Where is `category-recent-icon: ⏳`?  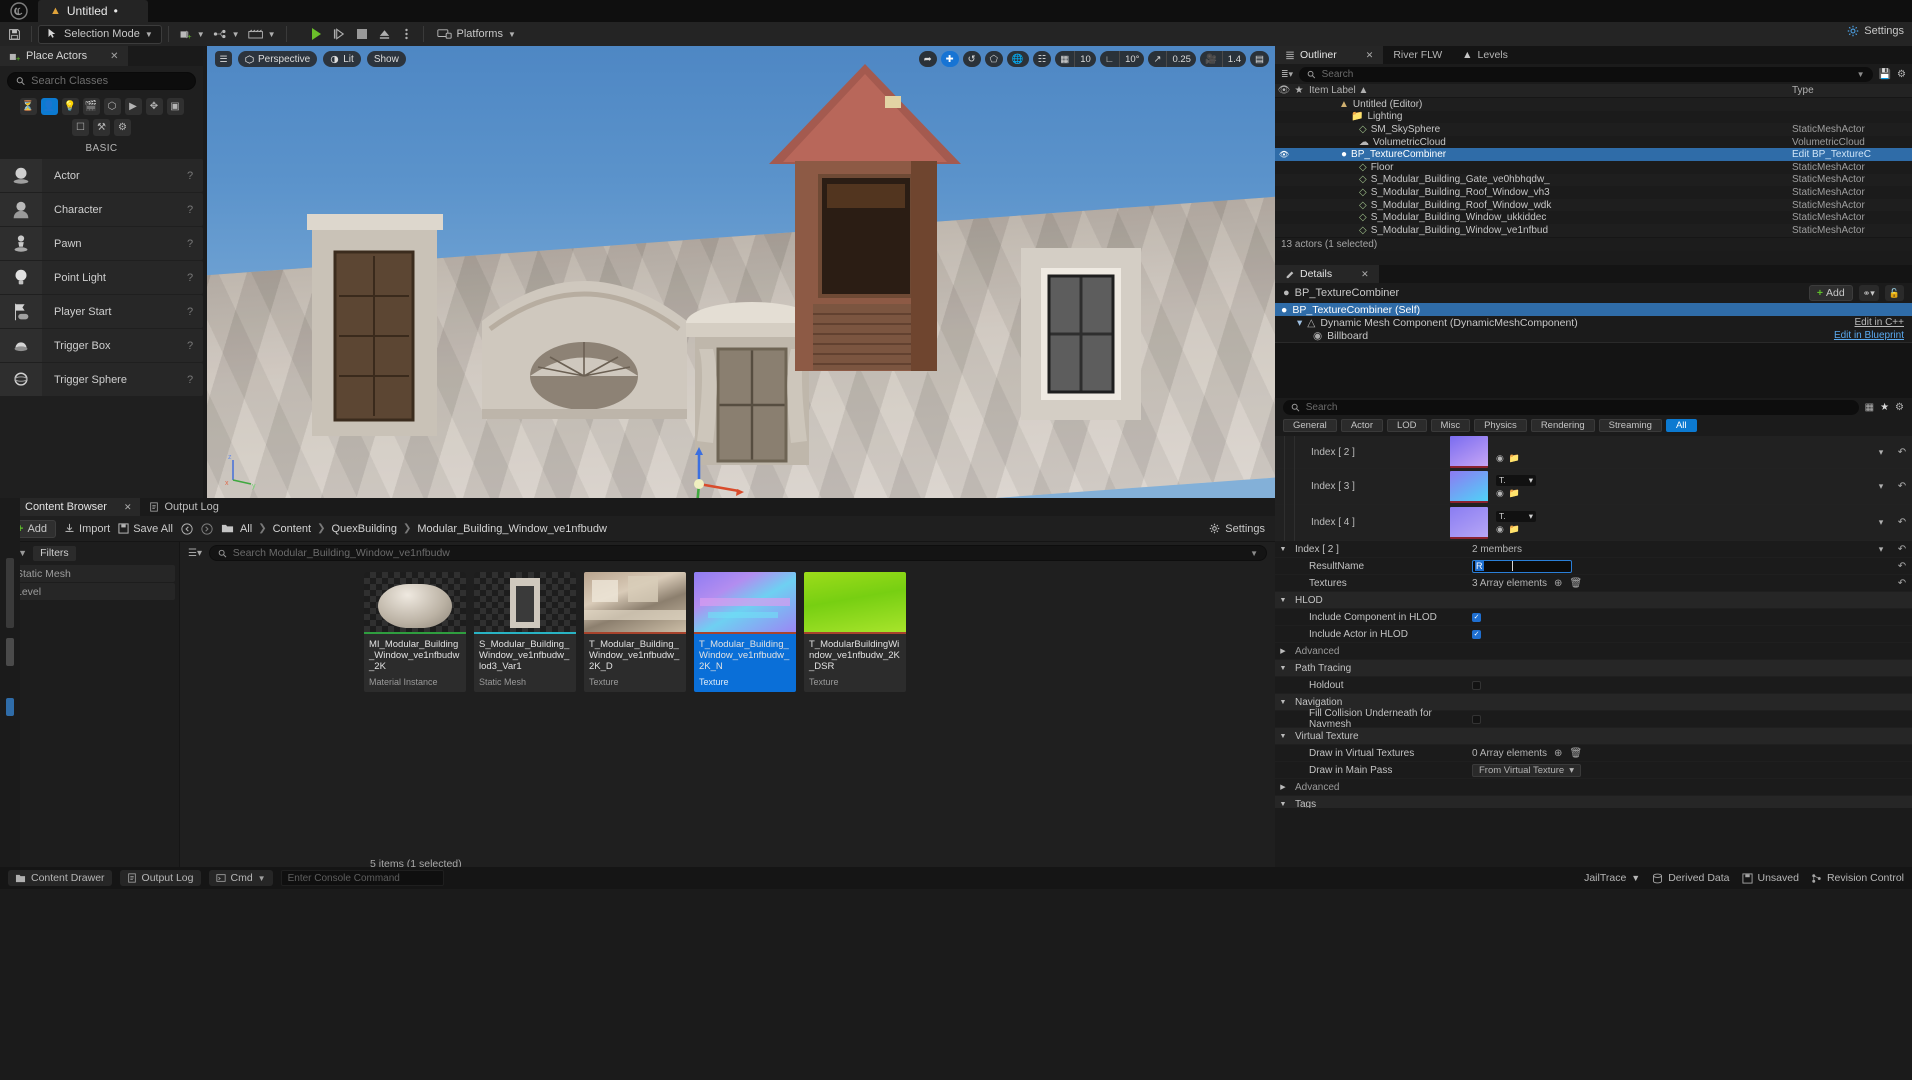 category-recent-icon: ⏳ is located at coordinates (28, 106).